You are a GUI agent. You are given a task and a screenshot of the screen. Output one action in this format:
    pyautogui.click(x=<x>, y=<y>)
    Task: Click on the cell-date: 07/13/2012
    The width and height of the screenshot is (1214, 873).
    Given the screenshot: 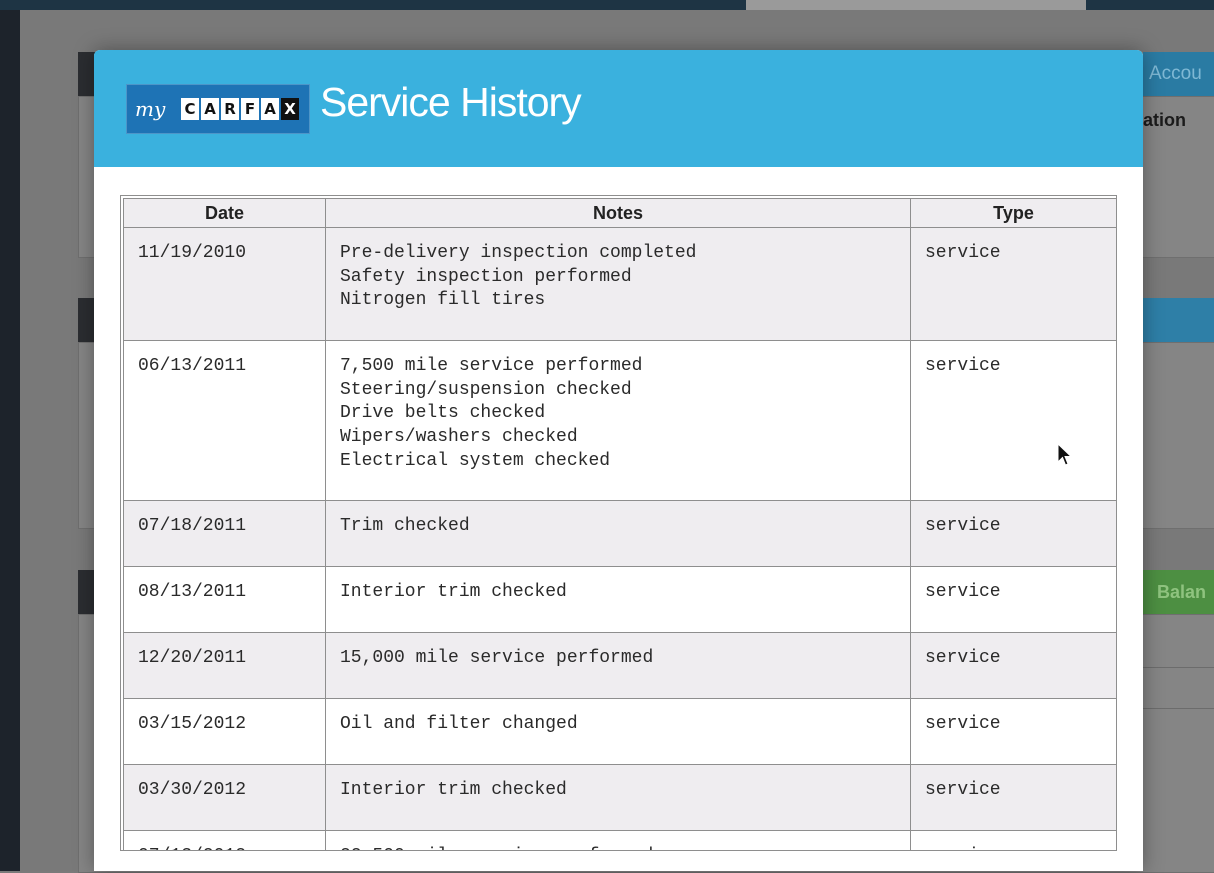 What is the action you would take?
    pyautogui.click(x=224, y=840)
    